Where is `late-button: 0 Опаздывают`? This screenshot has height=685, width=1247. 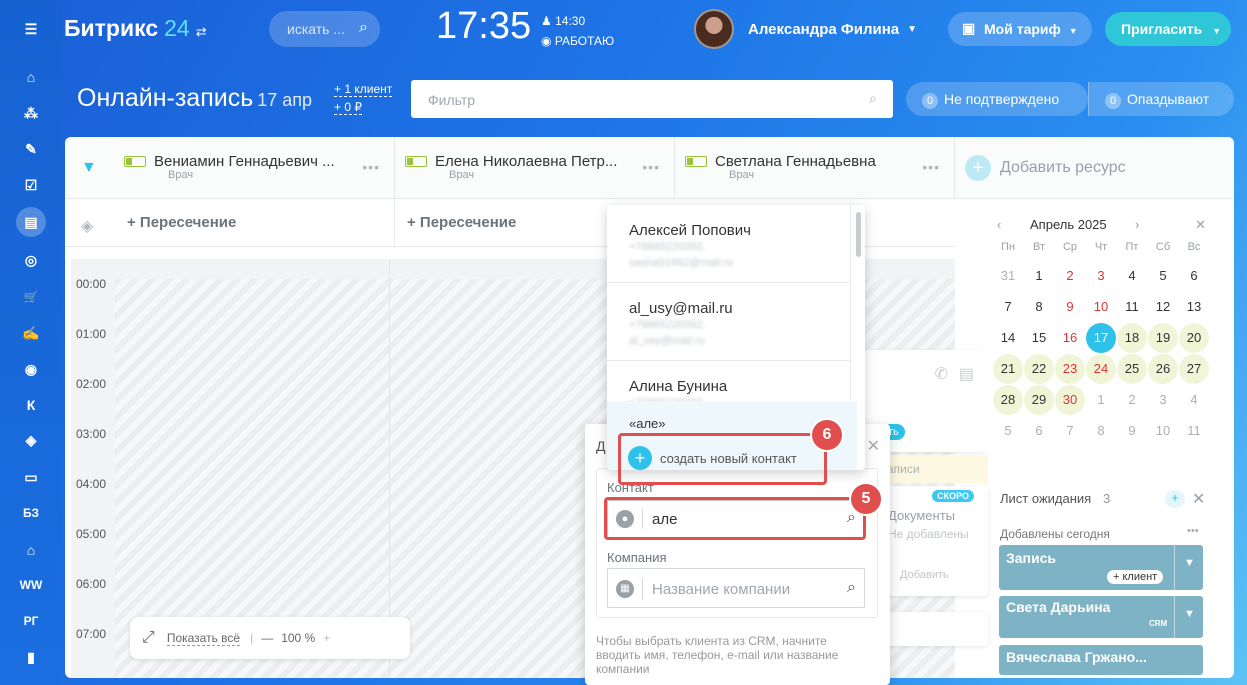 late-button: 0 Опаздывают is located at coordinates (1161, 99).